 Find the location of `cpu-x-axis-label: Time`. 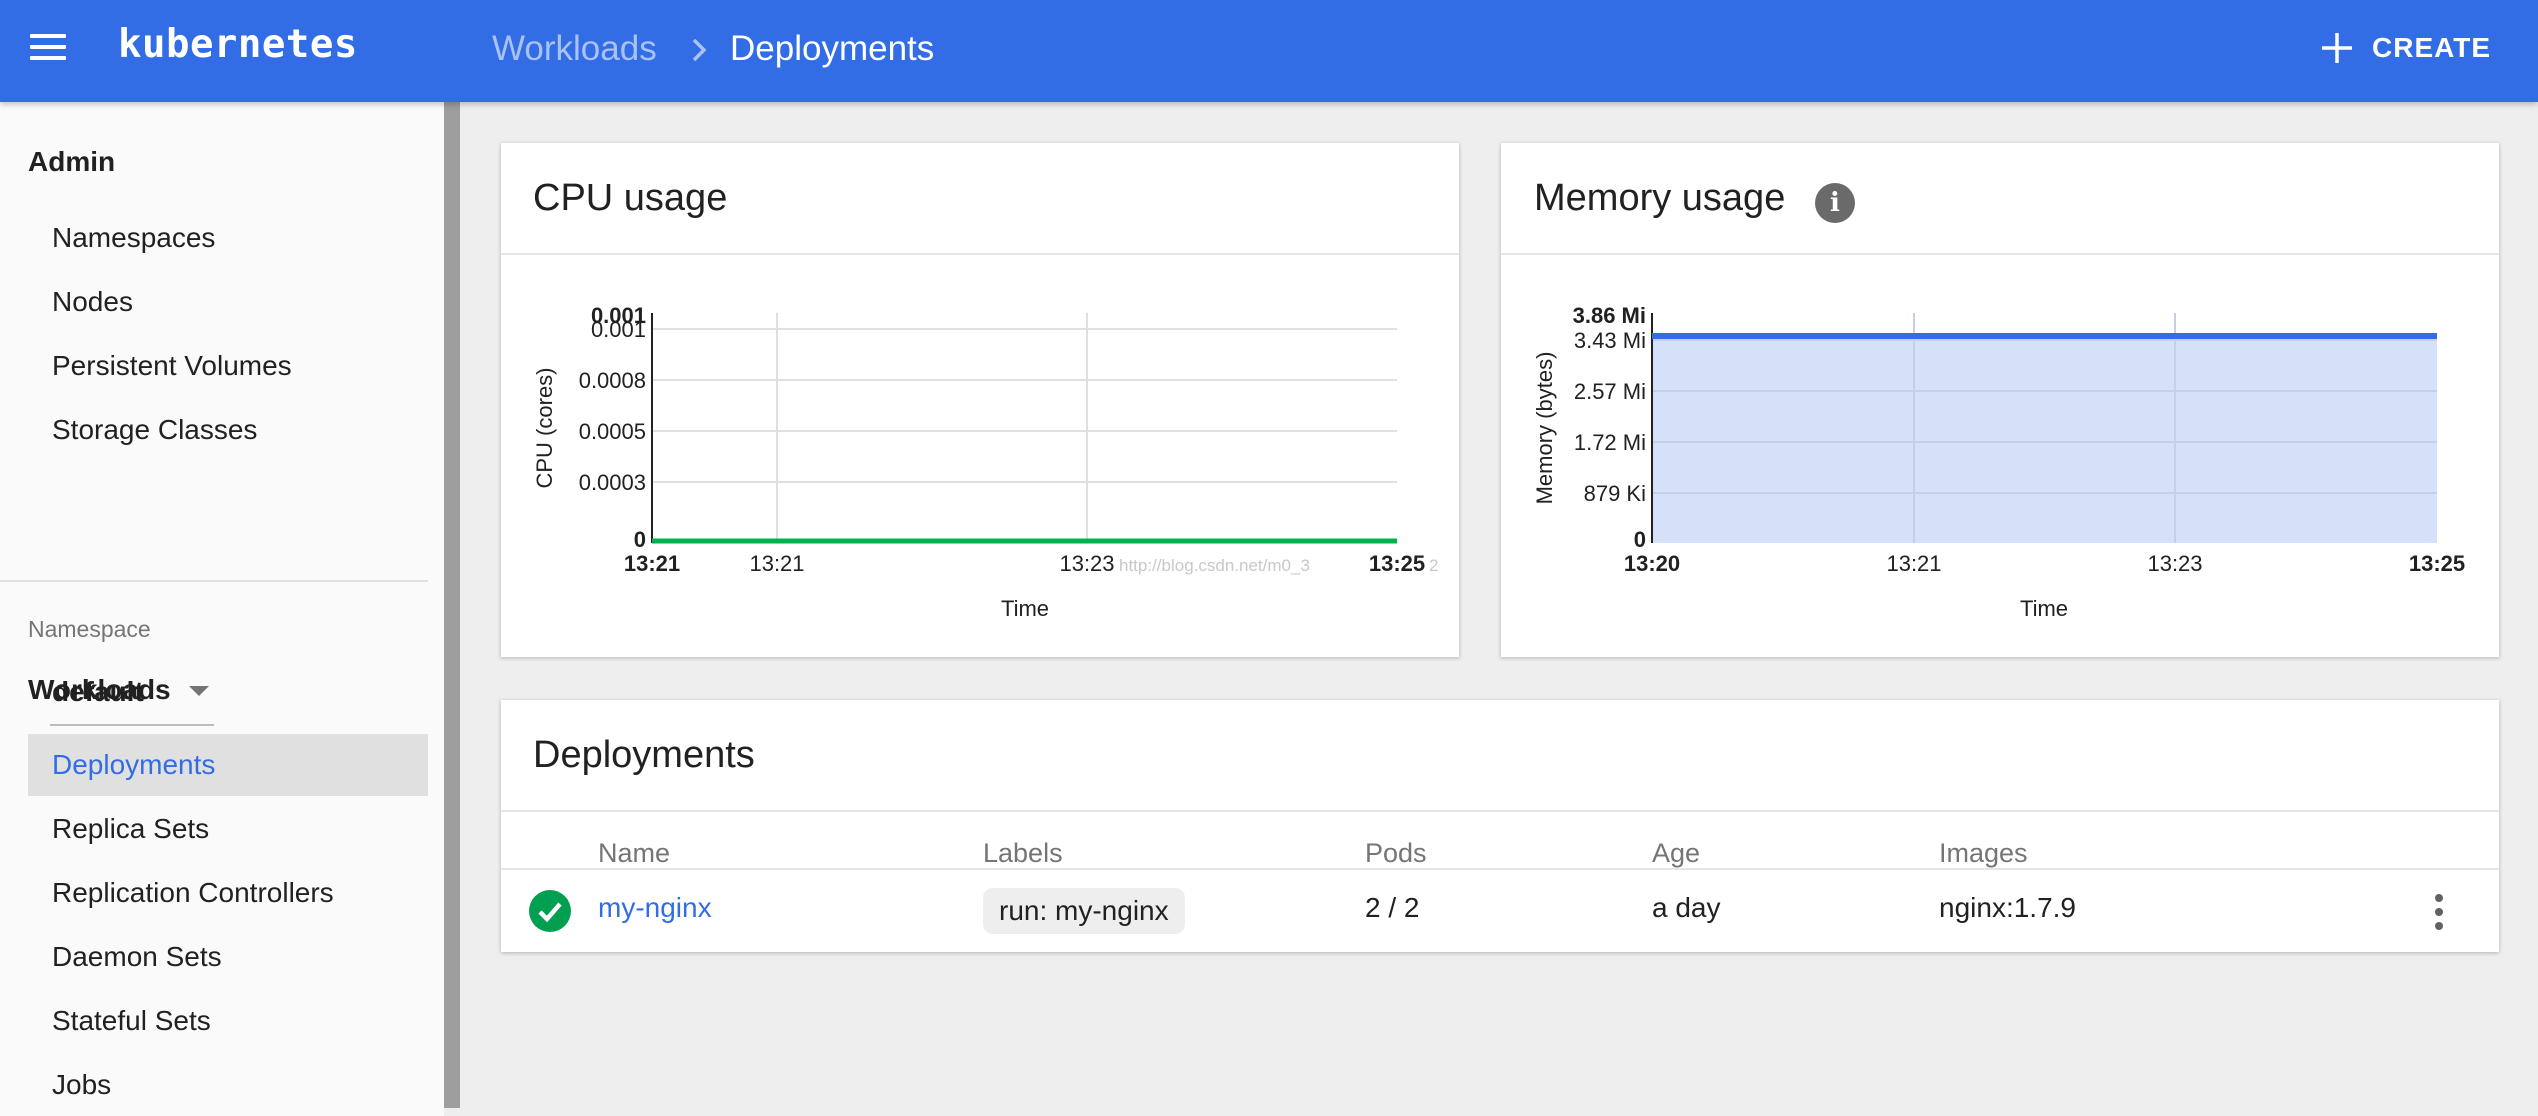

cpu-x-axis-label: Time is located at coordinates (1025, 608).